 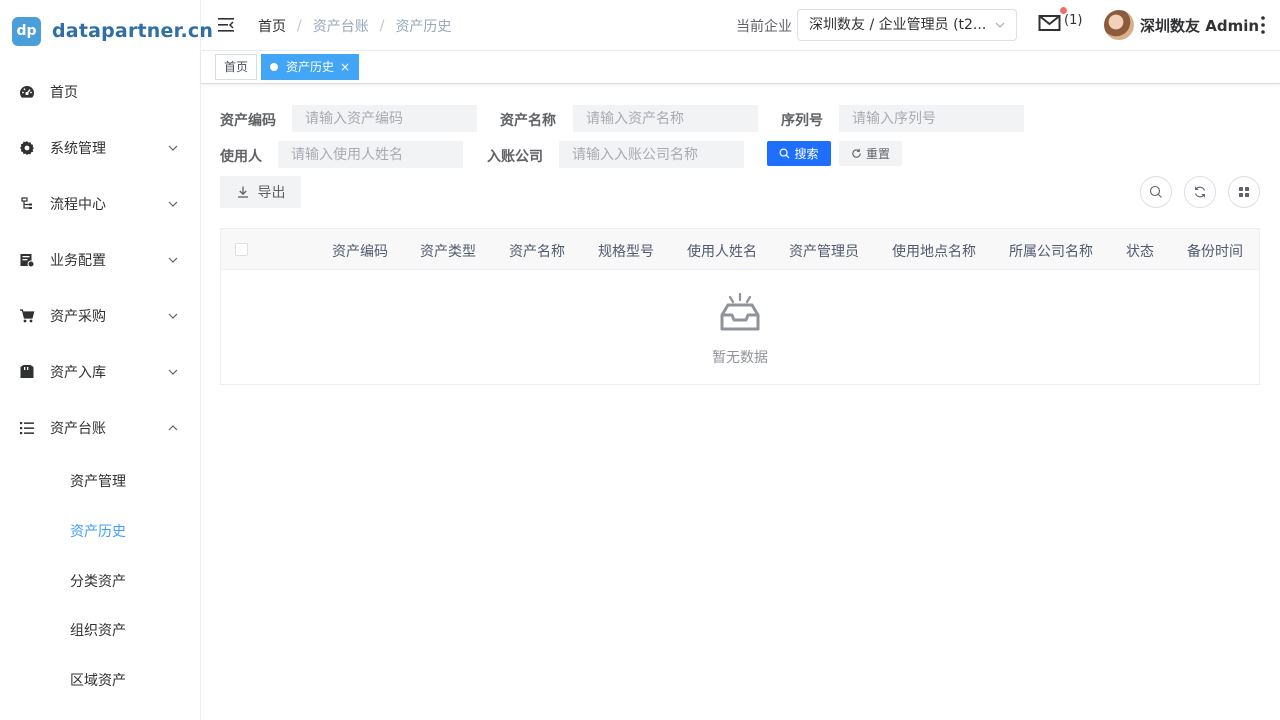 I want to click on sidebar-item-flow: 流程中心, so click(x=100, y=204).